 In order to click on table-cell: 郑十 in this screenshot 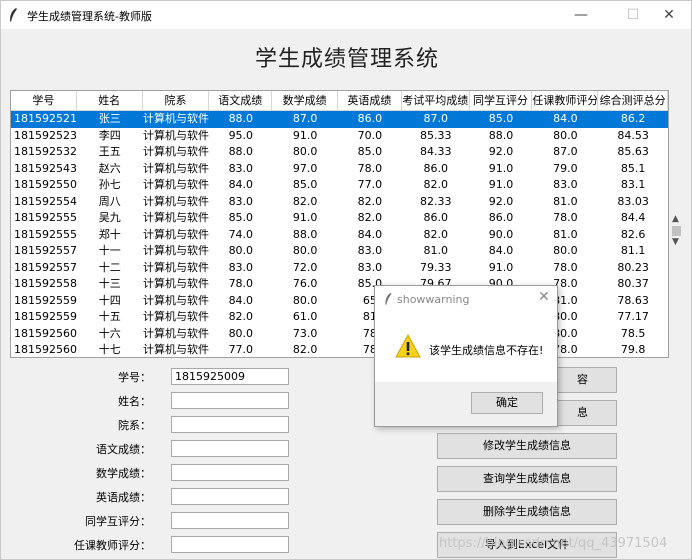, I will do `click(109, 234)`.